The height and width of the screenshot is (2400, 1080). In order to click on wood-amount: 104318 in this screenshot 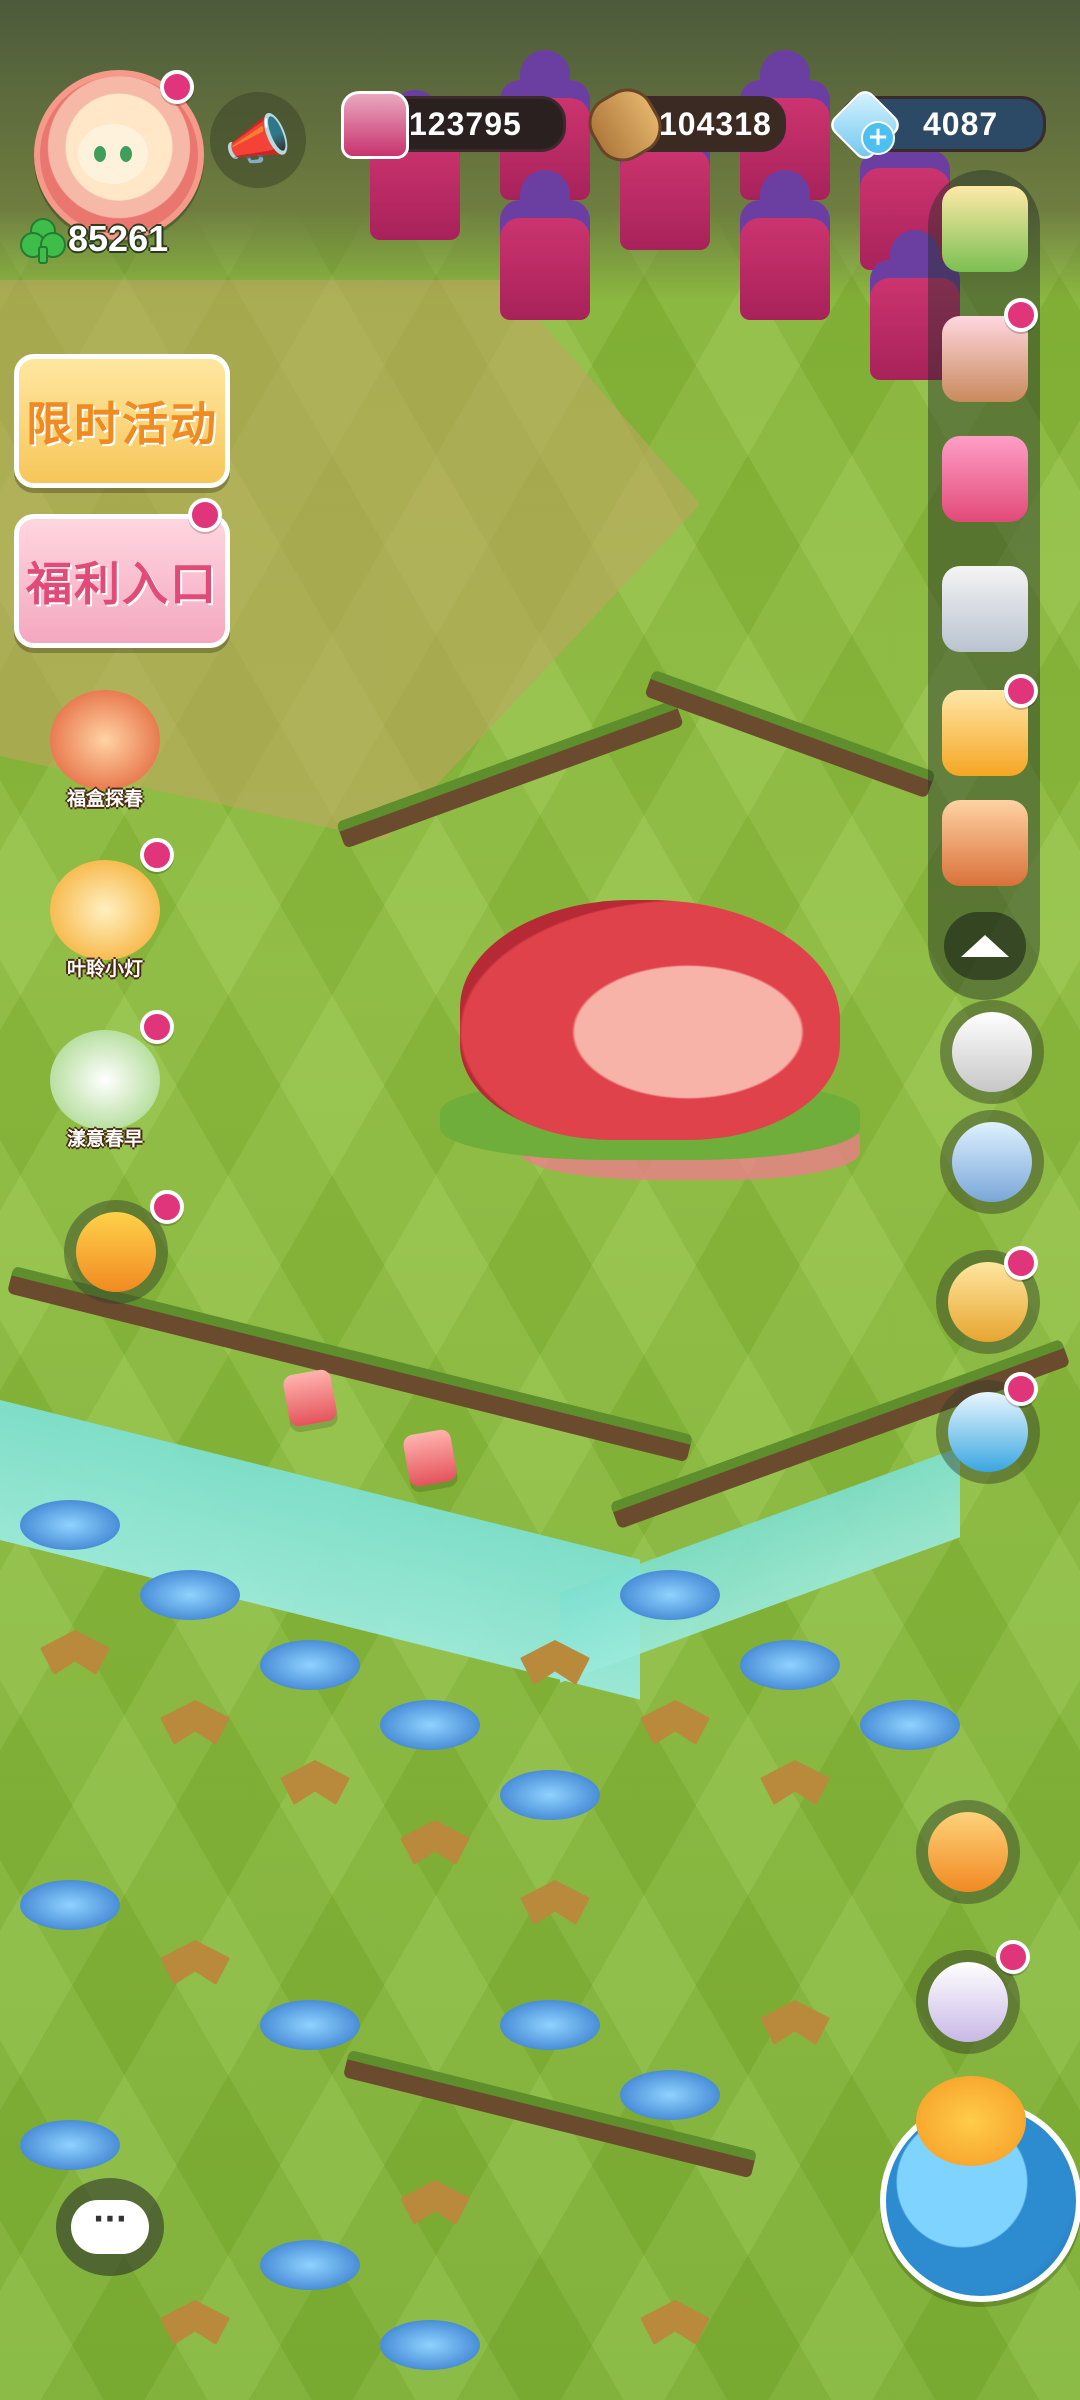, I will do `click(715, 123)`.